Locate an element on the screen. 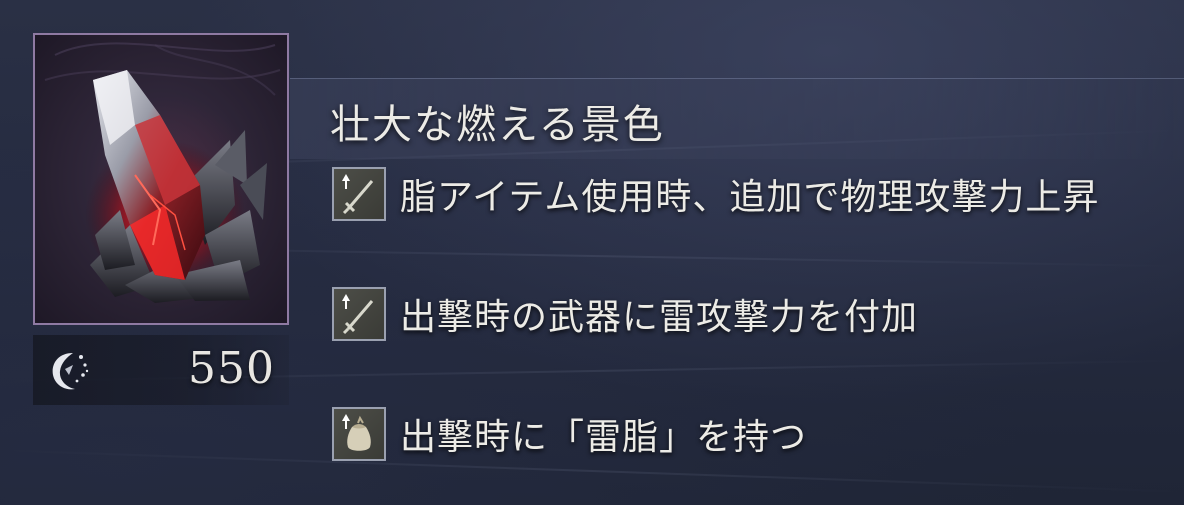 The height and width of the screenshot is (505, 1184). item-name: 壮大な燃える景色 is located at coordinates (497, 125).